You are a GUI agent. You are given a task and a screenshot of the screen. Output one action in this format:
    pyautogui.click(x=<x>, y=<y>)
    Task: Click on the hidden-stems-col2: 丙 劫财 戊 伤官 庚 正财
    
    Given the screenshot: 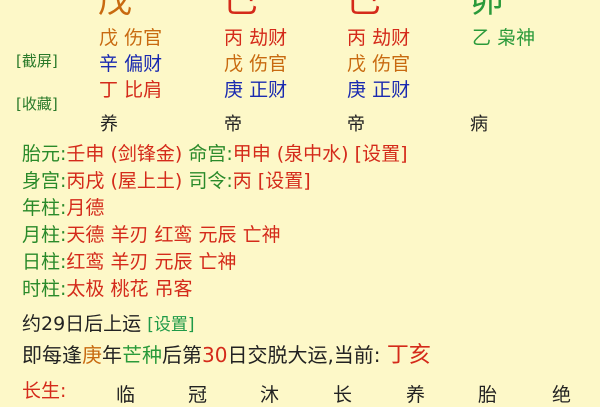 What is the action you would take?
    pyautogui.click(x=255, y=64)
    